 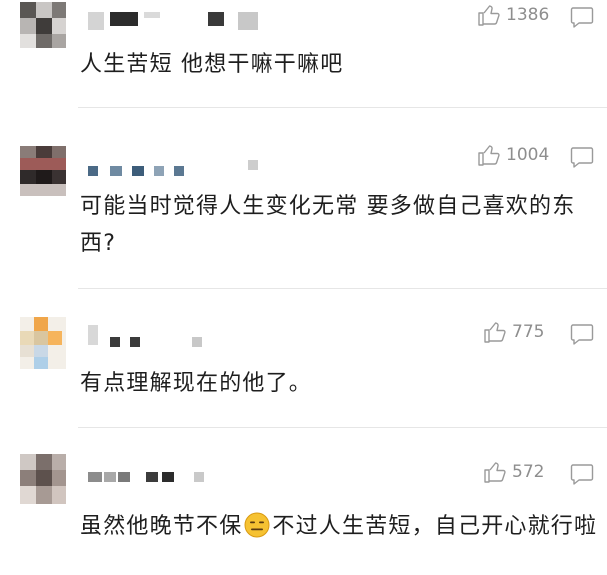 I want to click on expressionless-face-icon, so click(x=257, y=525).